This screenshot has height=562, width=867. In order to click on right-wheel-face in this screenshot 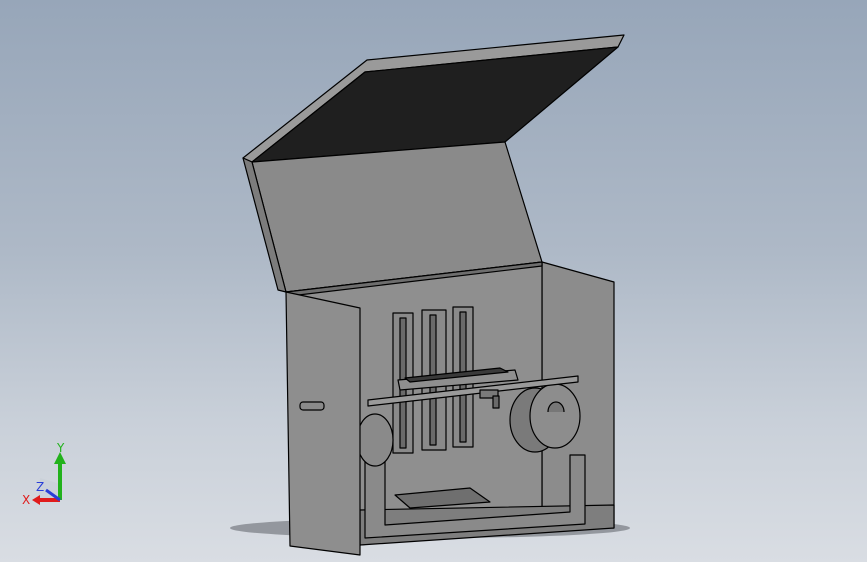, I will do `click(555, 416)`.